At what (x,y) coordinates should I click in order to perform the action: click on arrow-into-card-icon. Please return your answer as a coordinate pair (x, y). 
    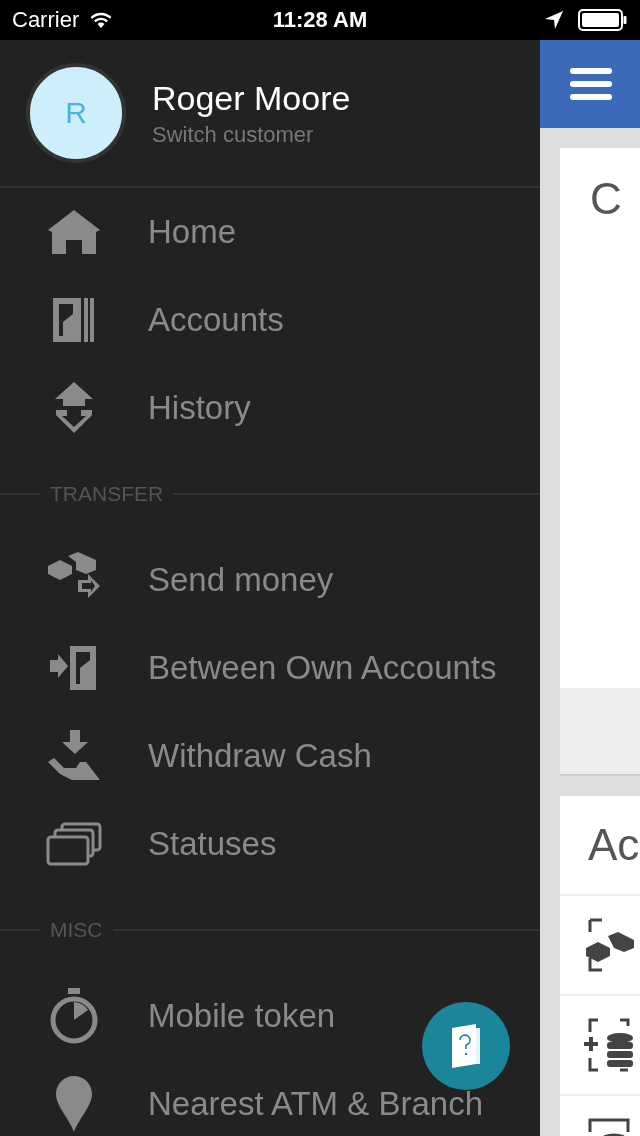
    Looking at the image, I should click on (74, 668).